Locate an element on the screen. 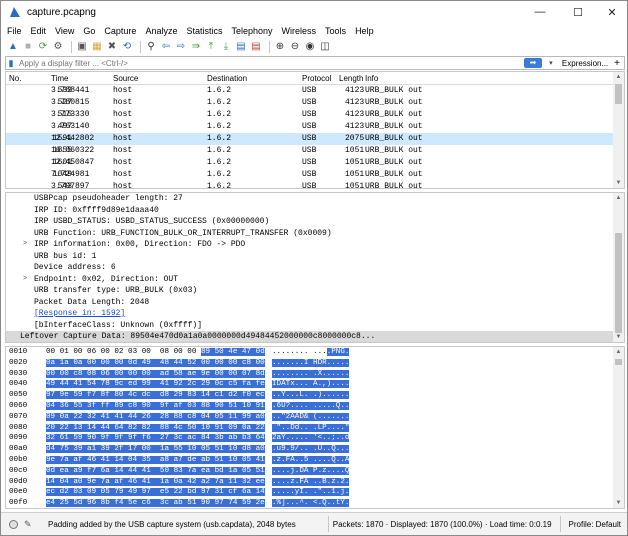 The height and width of the screenshot is (536, 628). menu-go: Go is located at coordinates (89, 31).